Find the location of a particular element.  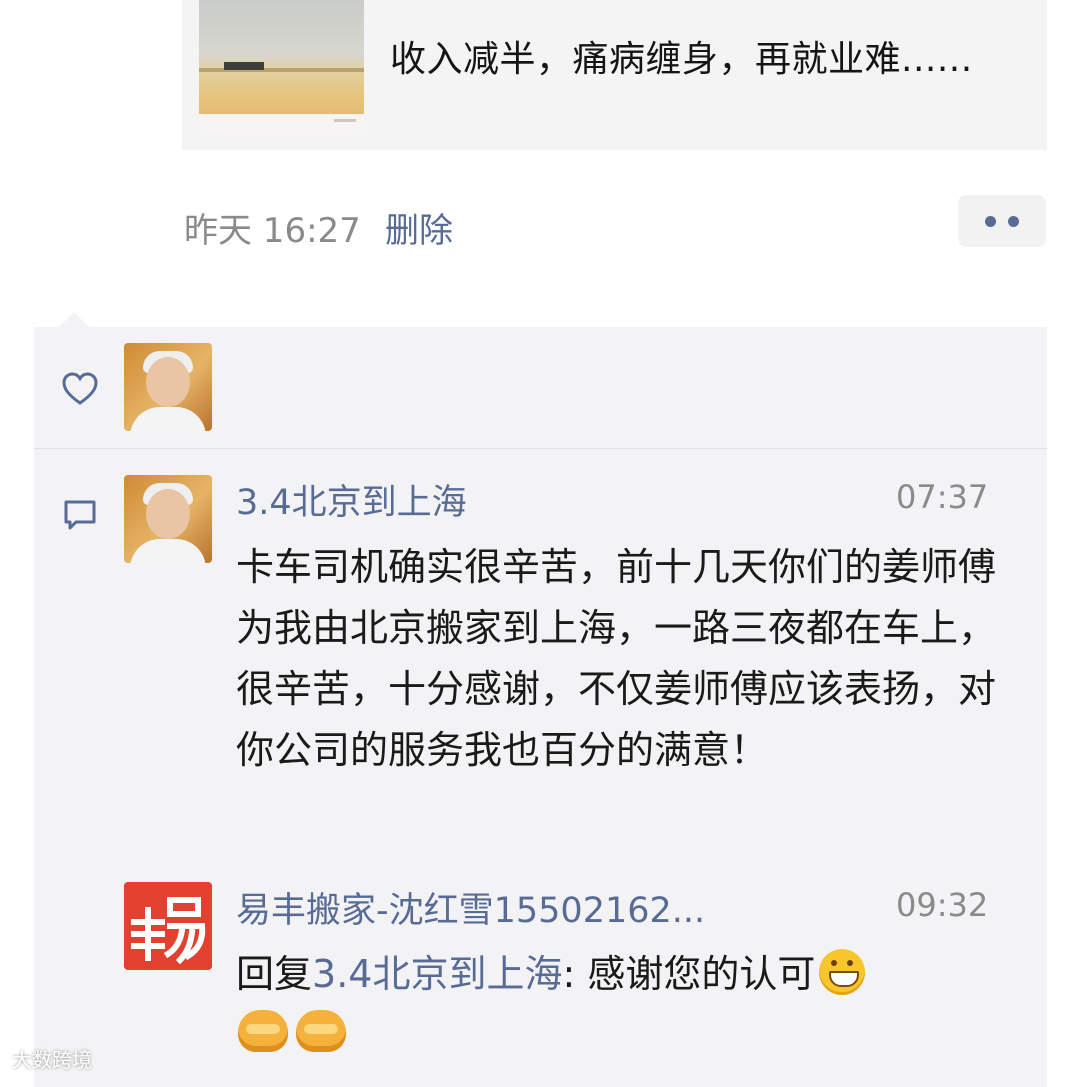

thumbnail-caption-strip is located at coordinates (281, 124).